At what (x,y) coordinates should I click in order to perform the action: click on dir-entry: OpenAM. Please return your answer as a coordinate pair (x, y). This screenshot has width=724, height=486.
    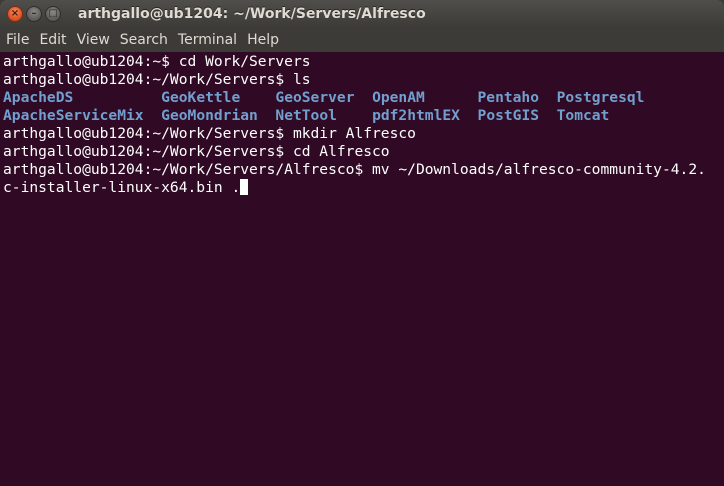
    Looking at the image, I should click on (398, 97).